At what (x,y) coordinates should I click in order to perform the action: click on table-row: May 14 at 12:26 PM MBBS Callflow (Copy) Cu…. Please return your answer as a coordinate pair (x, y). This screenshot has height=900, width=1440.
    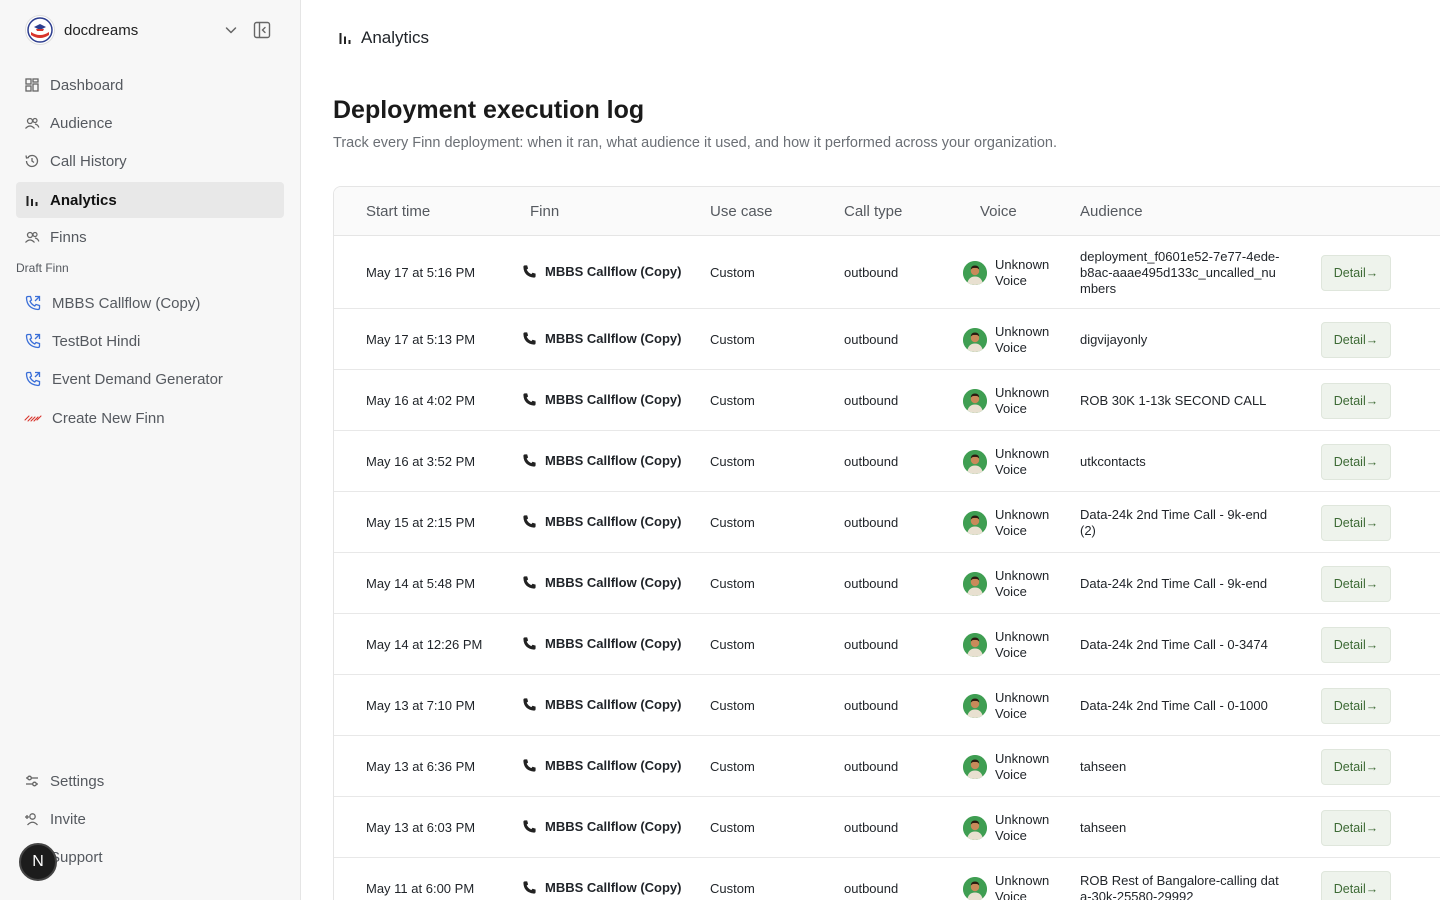
    Looking at the image, I should click on (887, 644).